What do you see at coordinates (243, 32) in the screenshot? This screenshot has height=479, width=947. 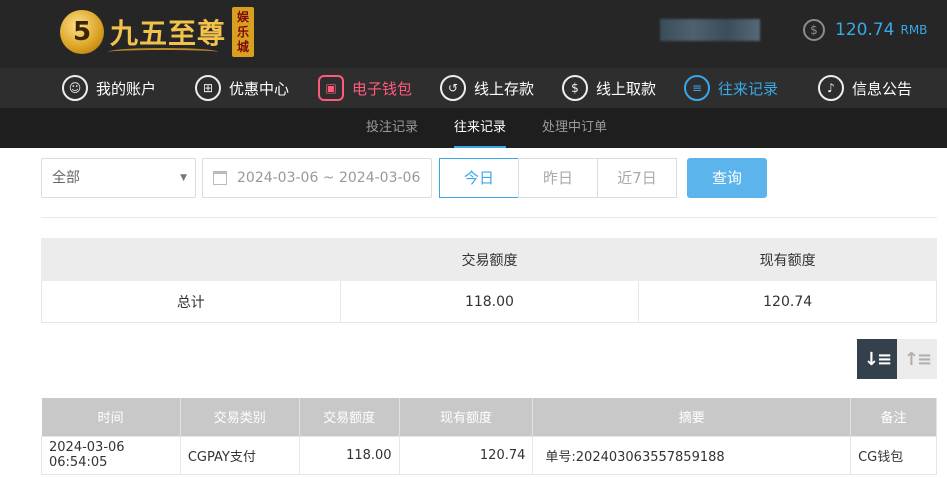 I see `brand-badge: 娱乐城` at bounding box center [243, 32].